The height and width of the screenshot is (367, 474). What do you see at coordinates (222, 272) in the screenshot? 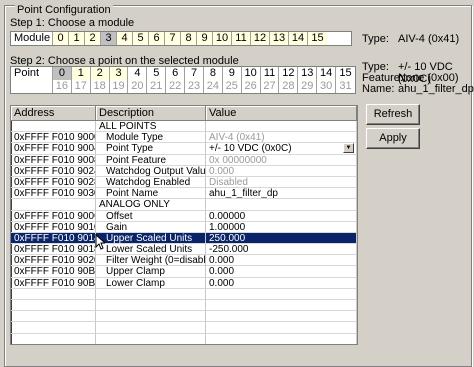
I see `value-text: 0.000` at bounding box center [222, 272].